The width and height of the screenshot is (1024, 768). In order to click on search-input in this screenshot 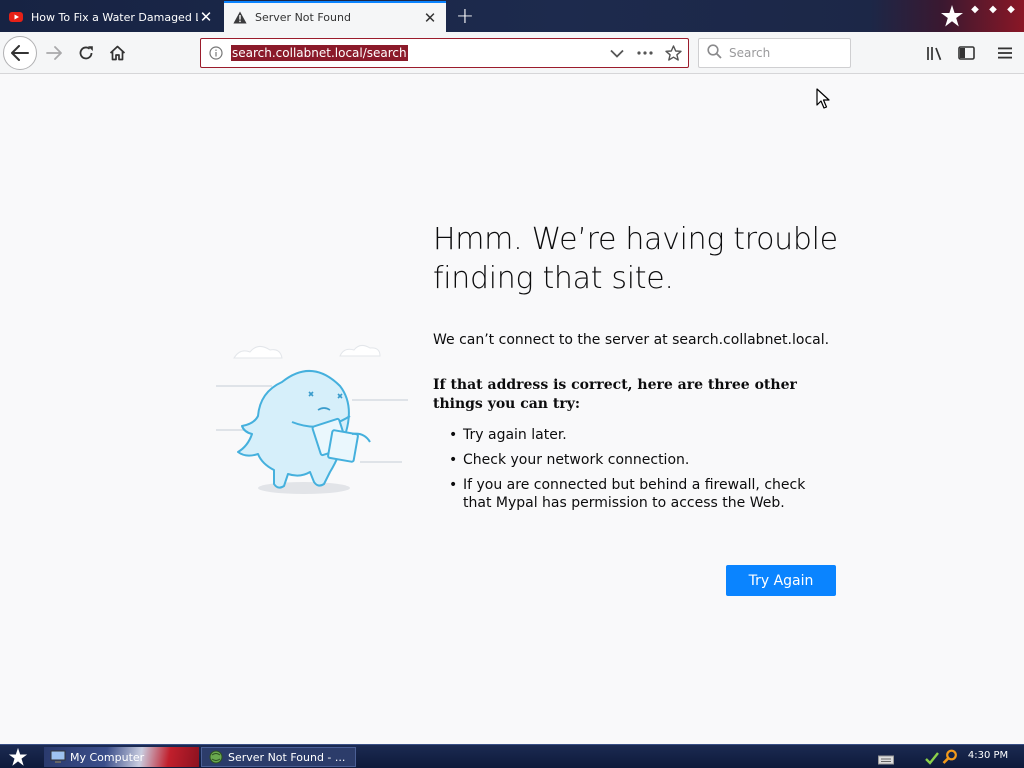, I will do `click(784, 53)`.